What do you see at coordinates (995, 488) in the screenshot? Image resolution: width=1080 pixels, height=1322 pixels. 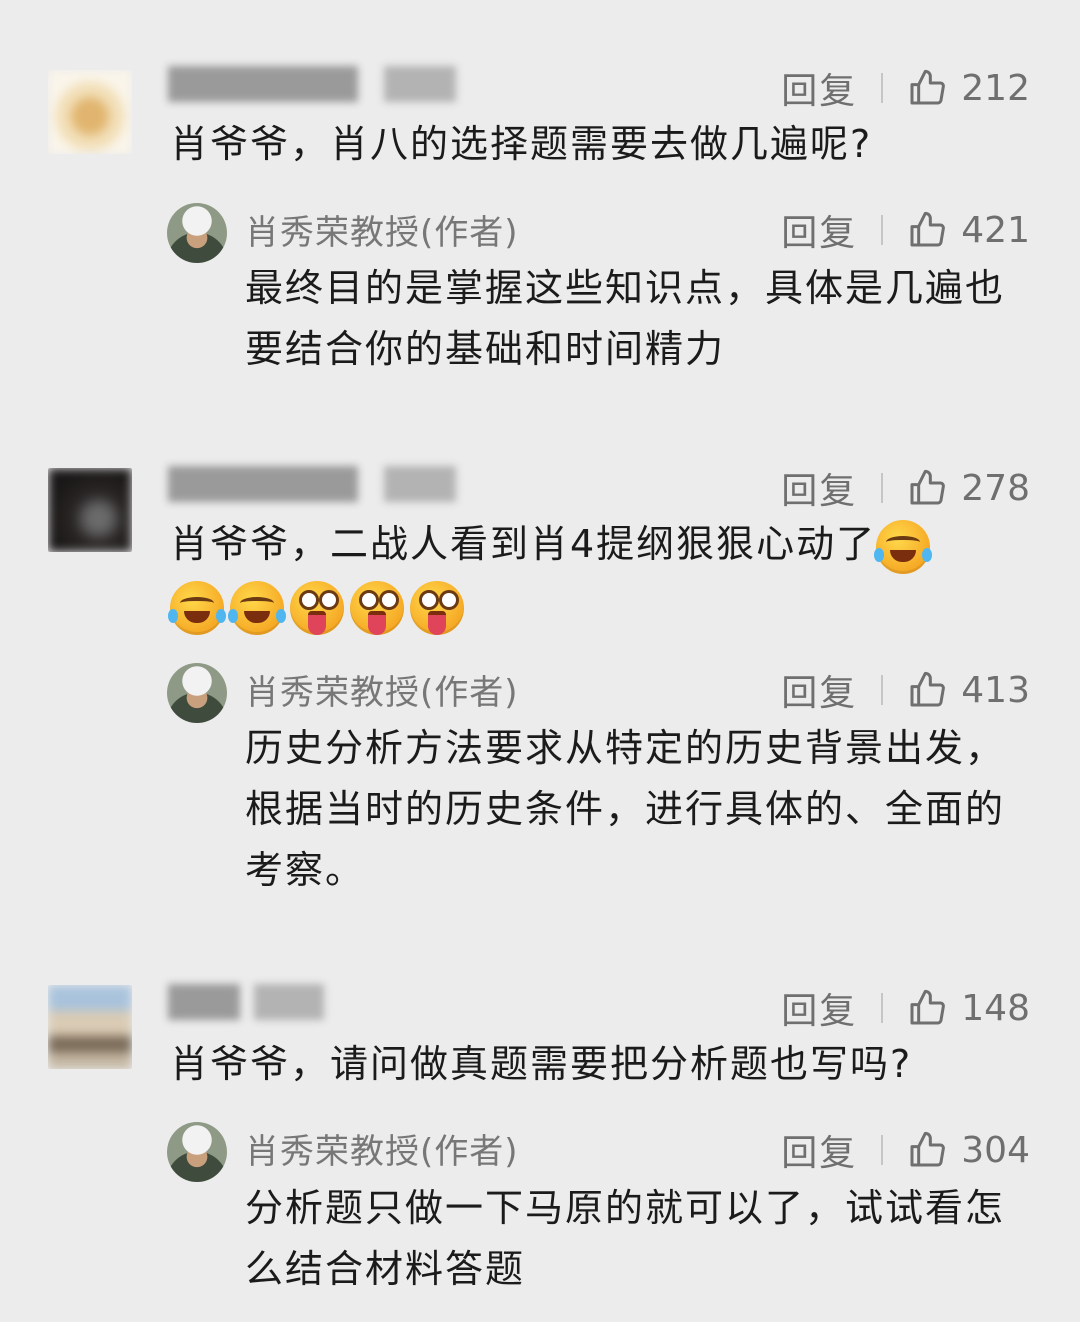 I see `like-count: 278` at bounding box center [995, 488].